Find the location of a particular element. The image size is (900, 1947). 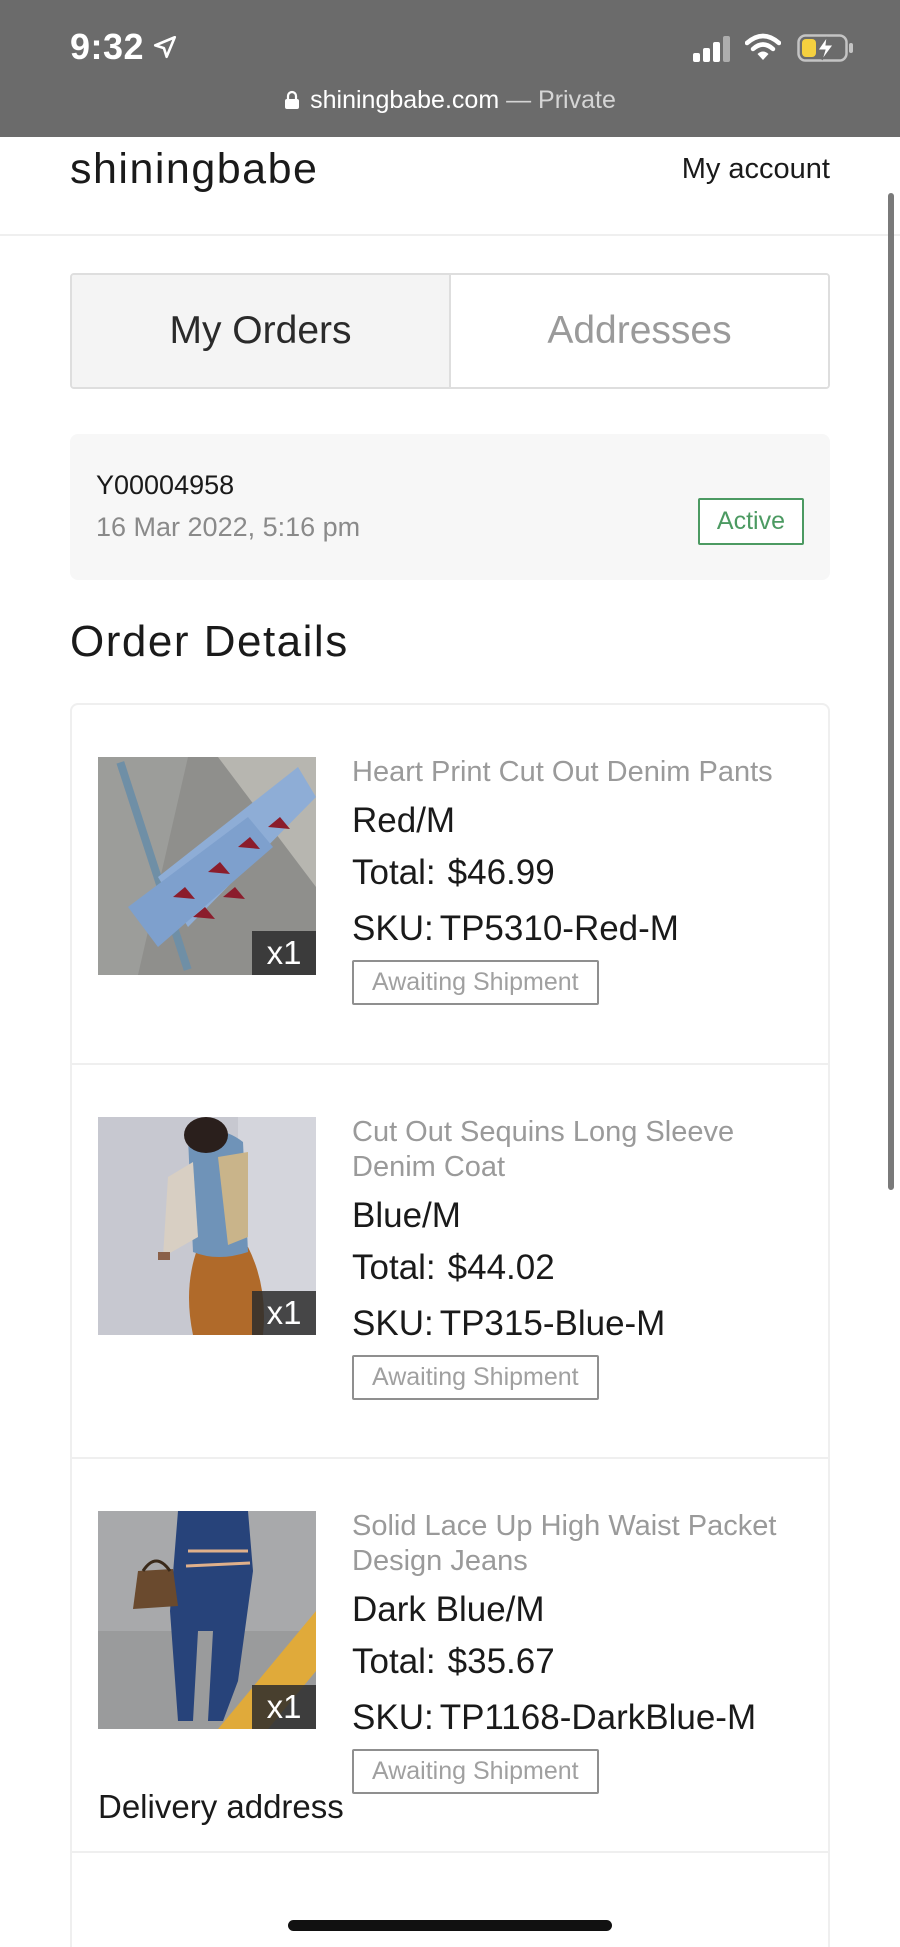

item-name: Cut Out Sequins Long Sleeve Denim Coat is located at coordinates (582, 1150).